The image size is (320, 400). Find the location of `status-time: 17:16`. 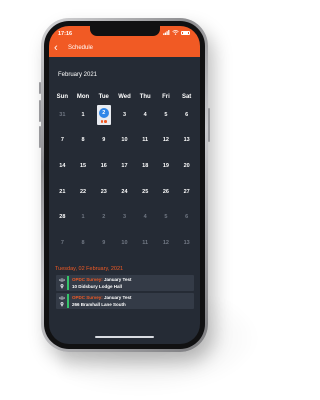

status-time: 17:16 is located at coordinates (65, 34).